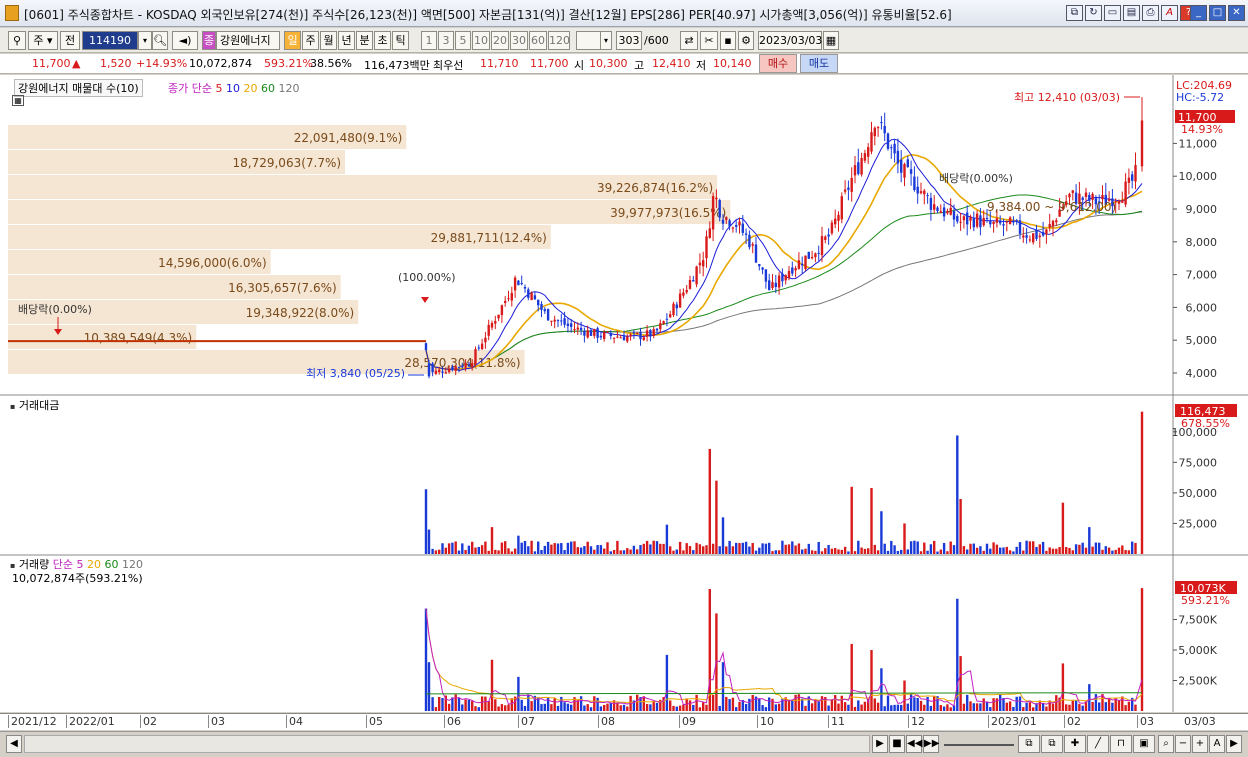 Image resolution: width=1248 pixels, height=757 pixels. What do you see at coordinates (897, 744) in the screenshot?
I see `stop-icon: ■` at bounding box center [897, 744].